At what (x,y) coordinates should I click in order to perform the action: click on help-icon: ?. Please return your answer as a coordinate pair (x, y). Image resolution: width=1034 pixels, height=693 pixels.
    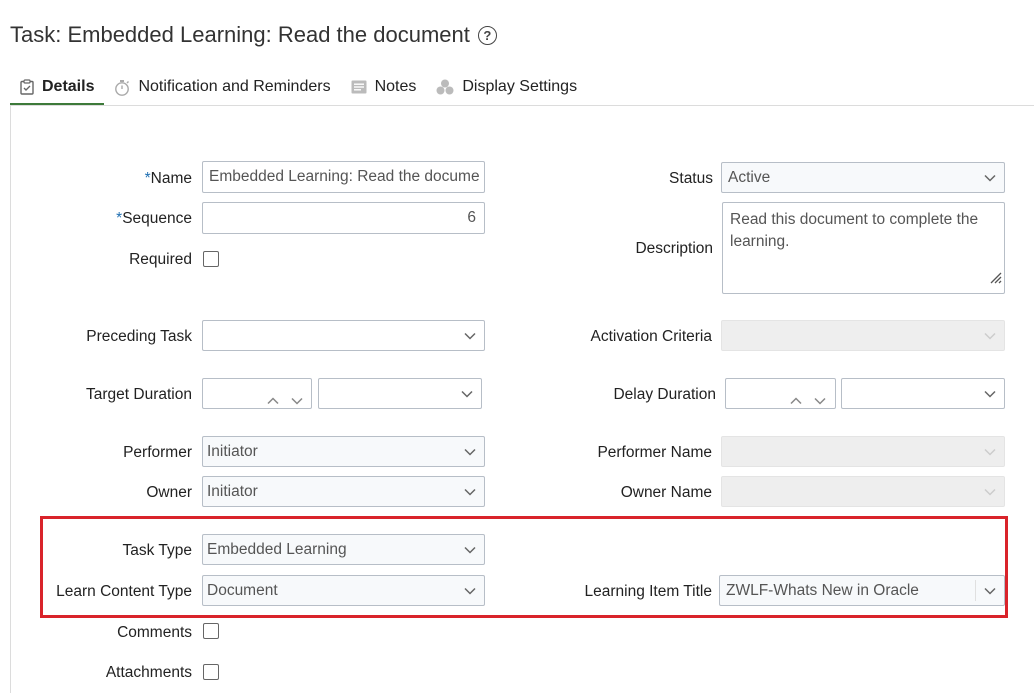
    Looking at the image, I should click on (487, 35).